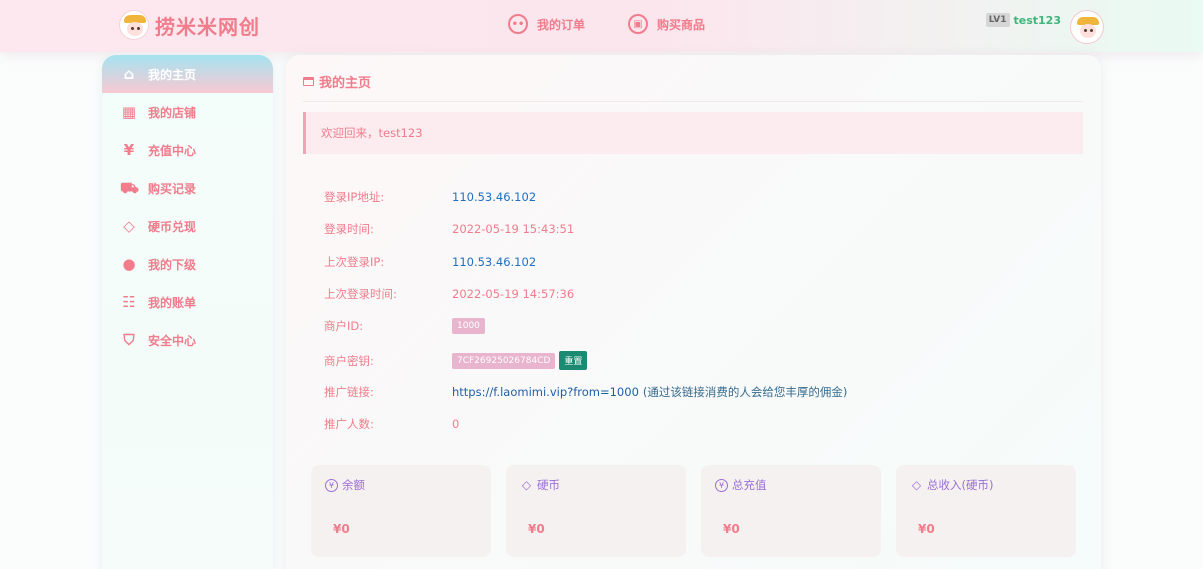 This screenshot has width=1203, height=569. Describe the element at coordinates (573, 360) in the screenshot. I see `reset-key-button: 重置` at that location.